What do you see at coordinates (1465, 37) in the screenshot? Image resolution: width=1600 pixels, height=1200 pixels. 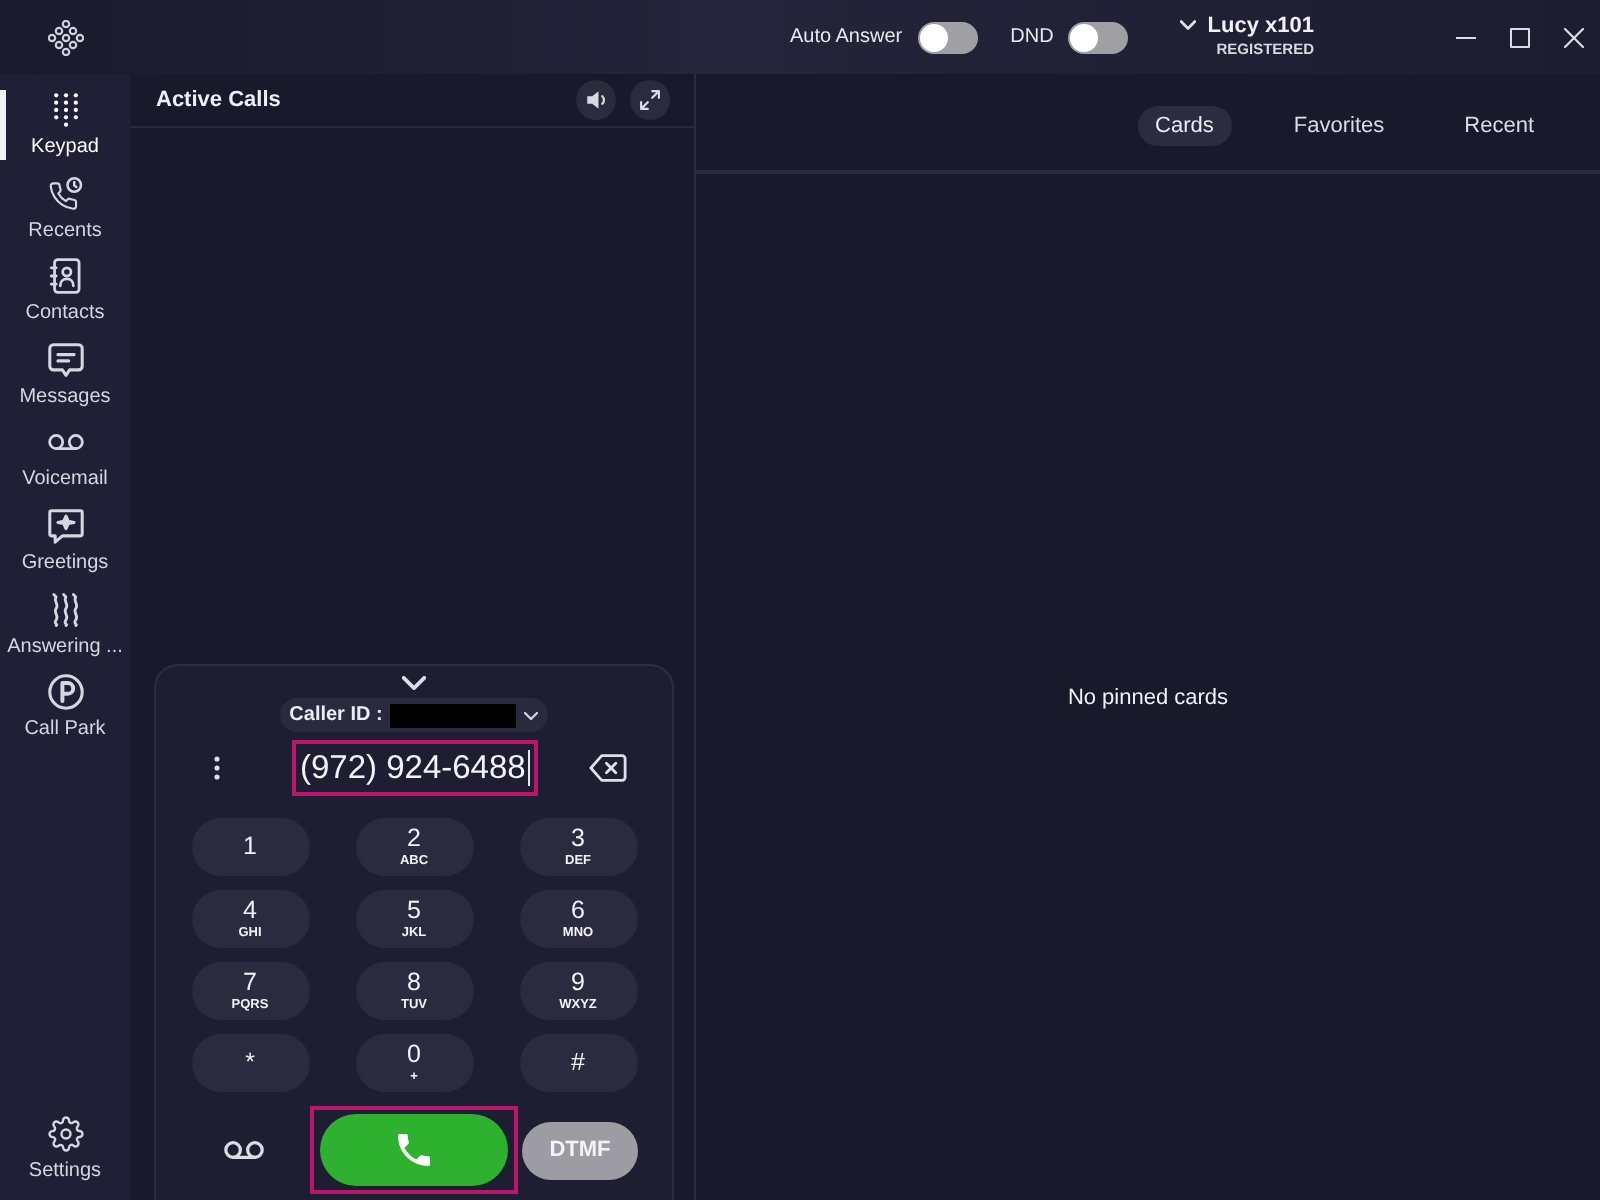 I see `minimize-icon` at bounding box center [1465, 37].